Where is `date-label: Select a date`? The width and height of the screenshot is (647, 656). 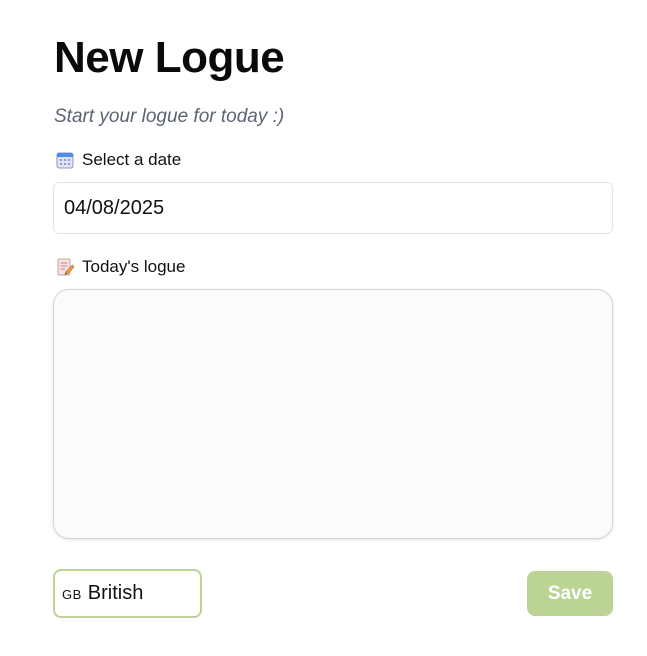
date-label: Select a date is located at coordinates (118, 160).